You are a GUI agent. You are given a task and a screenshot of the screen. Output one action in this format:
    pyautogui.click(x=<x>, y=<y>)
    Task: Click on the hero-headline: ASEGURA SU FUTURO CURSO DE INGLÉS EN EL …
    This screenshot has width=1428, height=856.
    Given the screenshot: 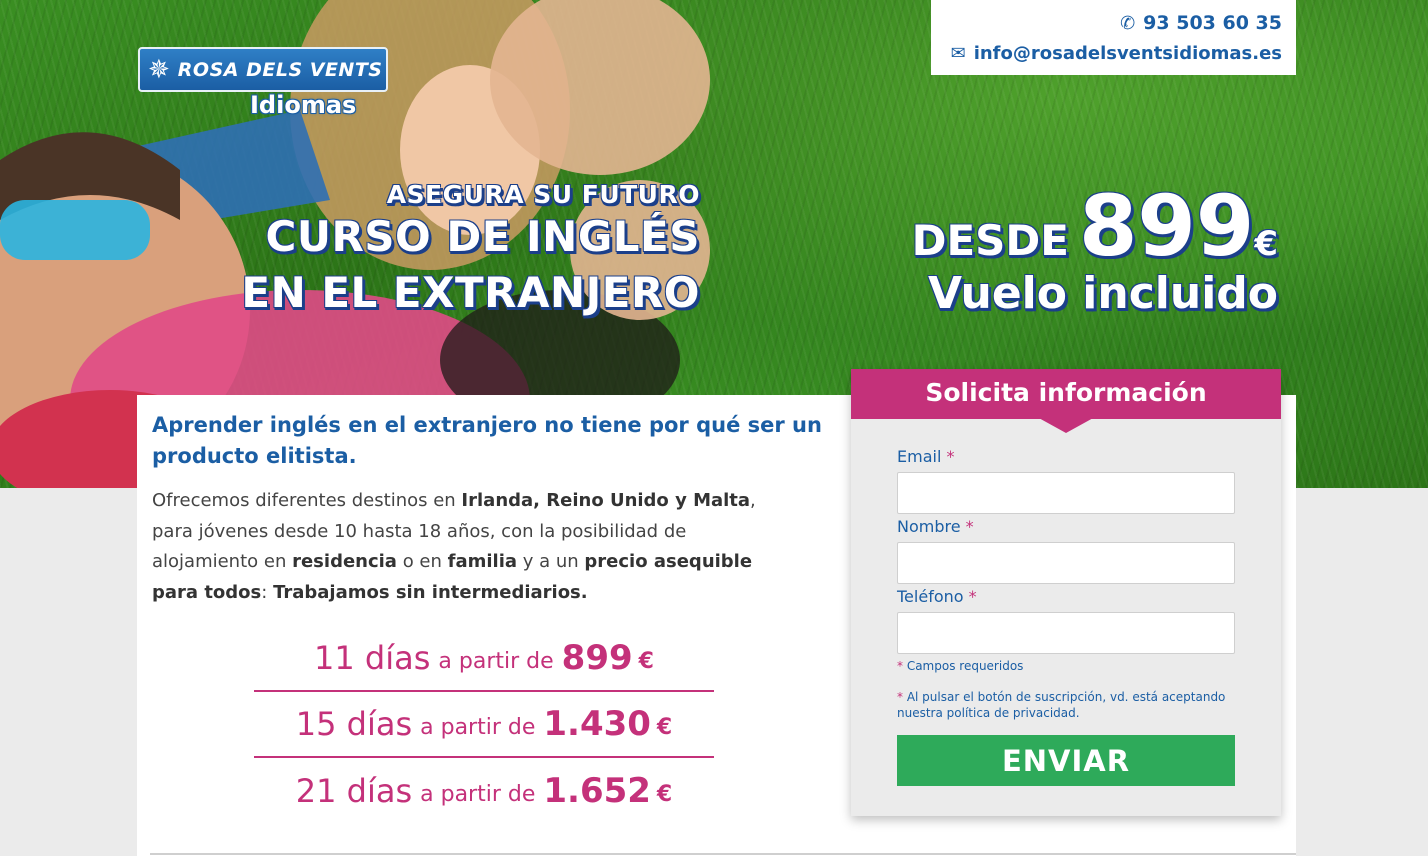 What is the action you would take?
    pyautogui.click(x=455, y=250)
    